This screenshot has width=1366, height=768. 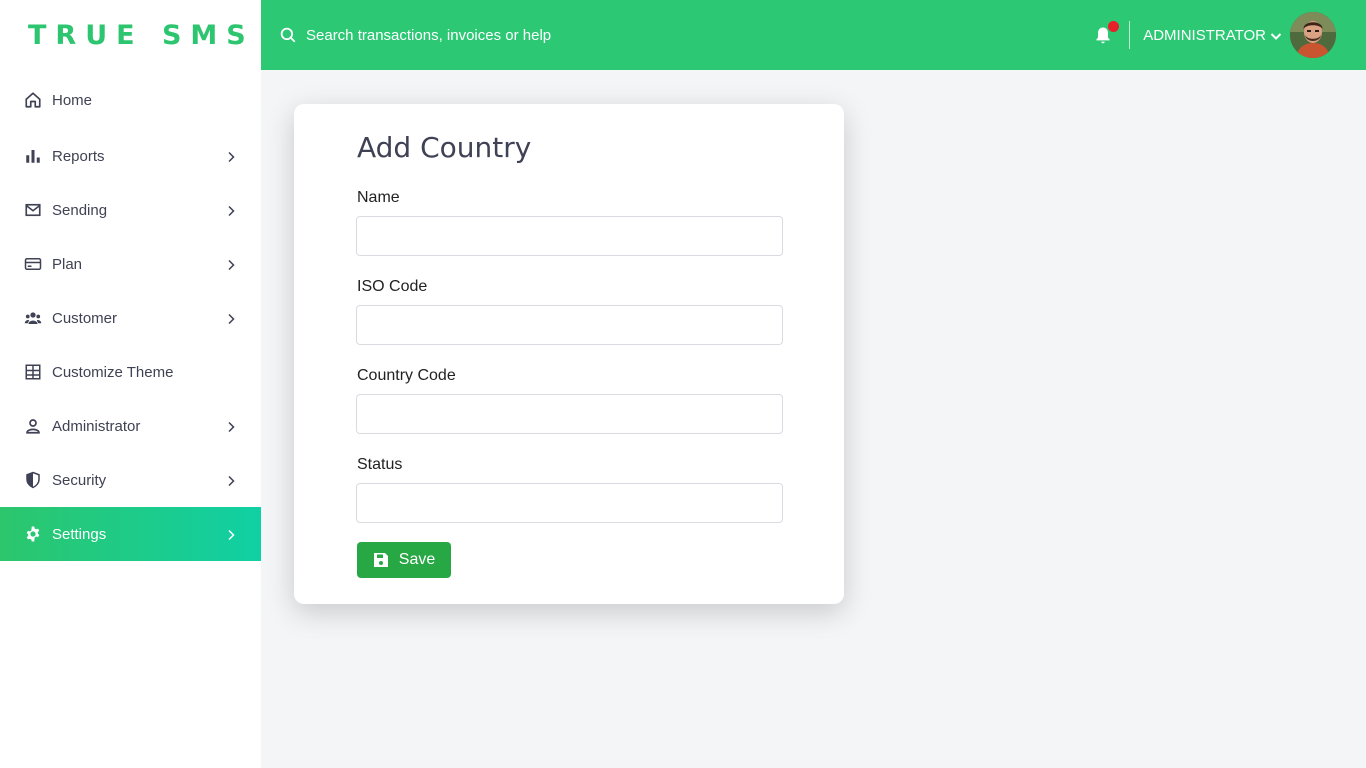 What do you see at coordinates (130, 156) in the screenshot?
I see `sidebar-item-reports: Reports` at bounding box center [130, 156].